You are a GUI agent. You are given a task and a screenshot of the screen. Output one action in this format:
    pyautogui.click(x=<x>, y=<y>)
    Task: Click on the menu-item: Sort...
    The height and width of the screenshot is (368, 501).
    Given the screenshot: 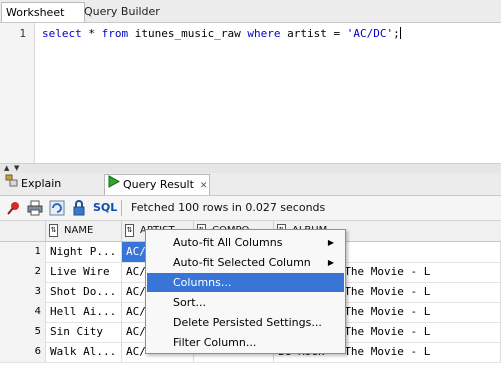 What is the action you would take?
    pyautogui.click(x=245, y=302)
    